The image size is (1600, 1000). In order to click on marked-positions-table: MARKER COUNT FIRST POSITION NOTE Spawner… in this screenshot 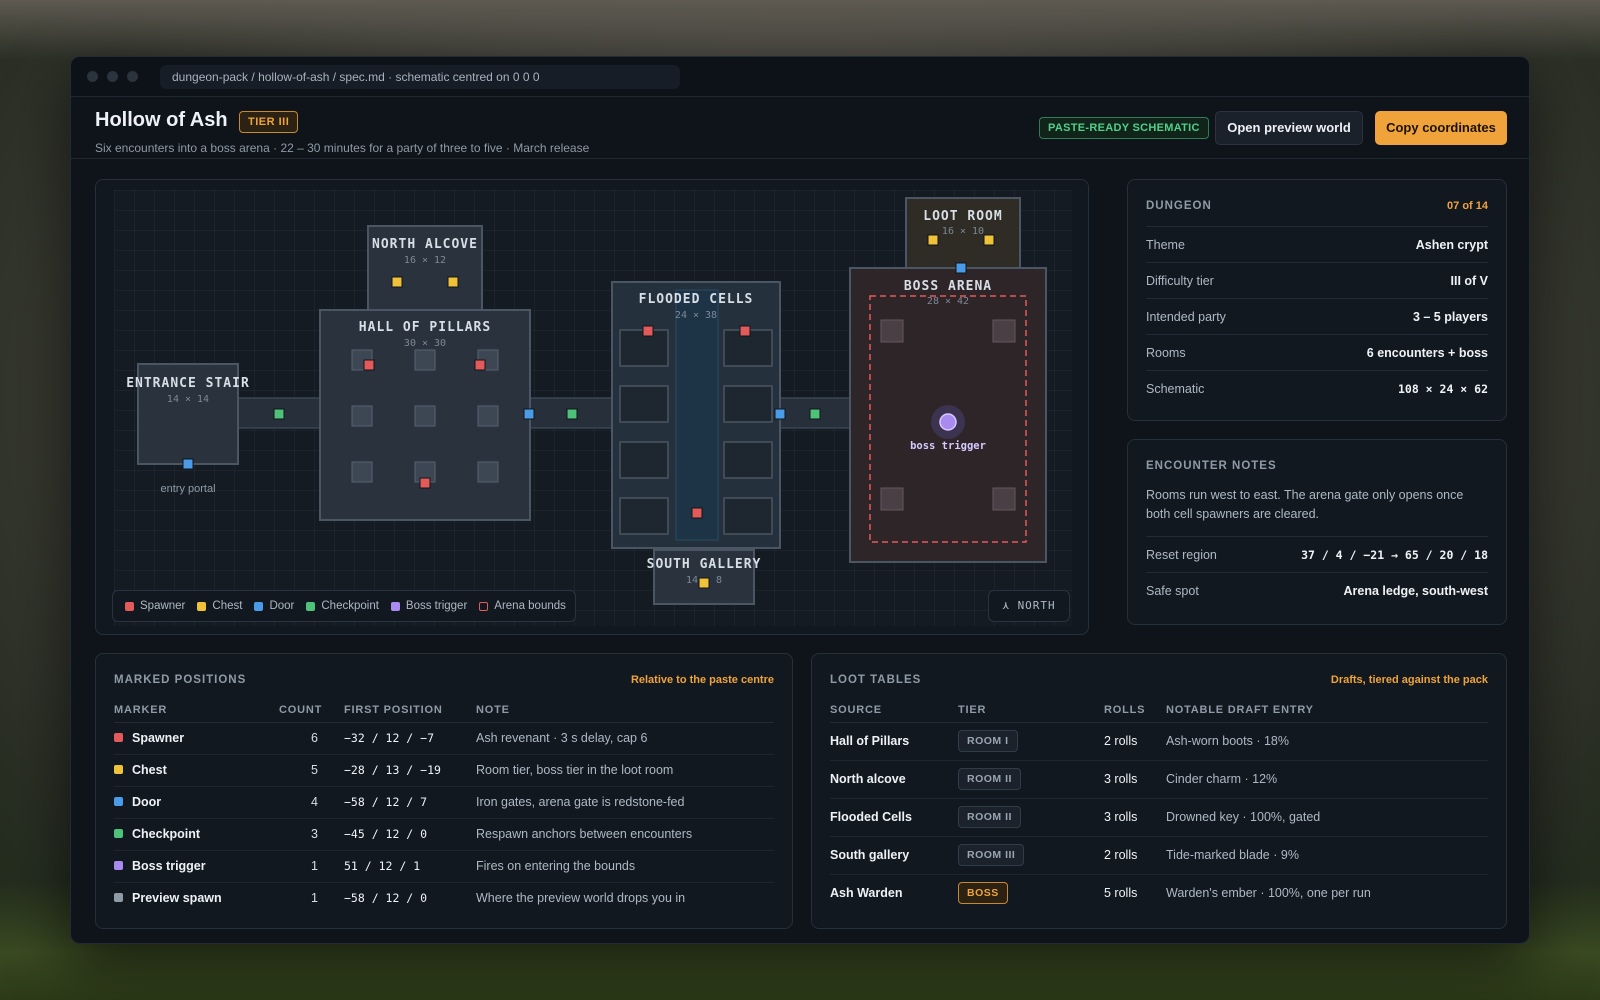, I will do `click(444, 806)`.